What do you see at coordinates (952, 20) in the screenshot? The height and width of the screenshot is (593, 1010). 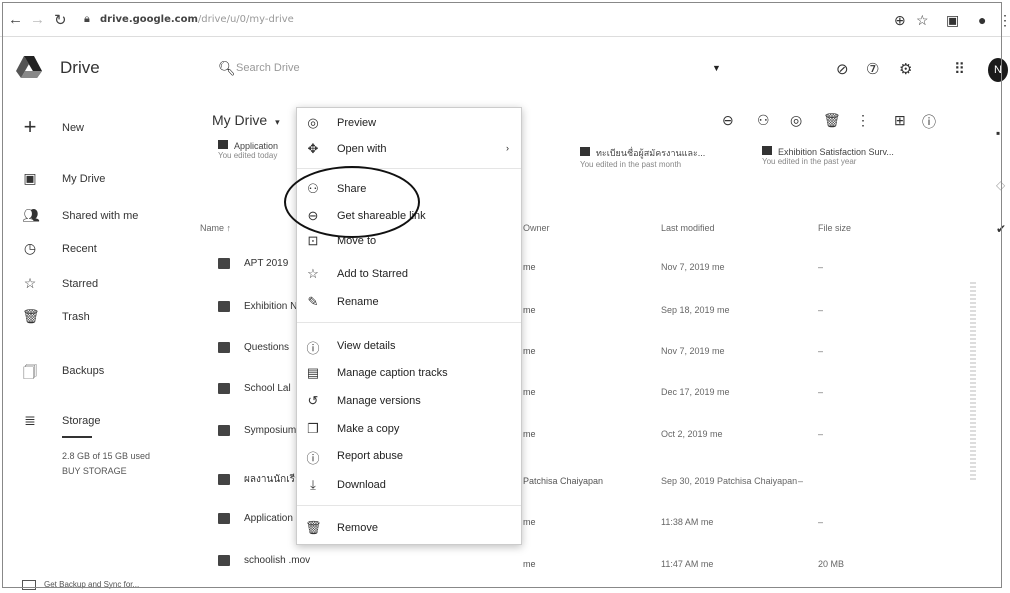 I see `extension-icon: ▣` at bounding box center [952, 20].